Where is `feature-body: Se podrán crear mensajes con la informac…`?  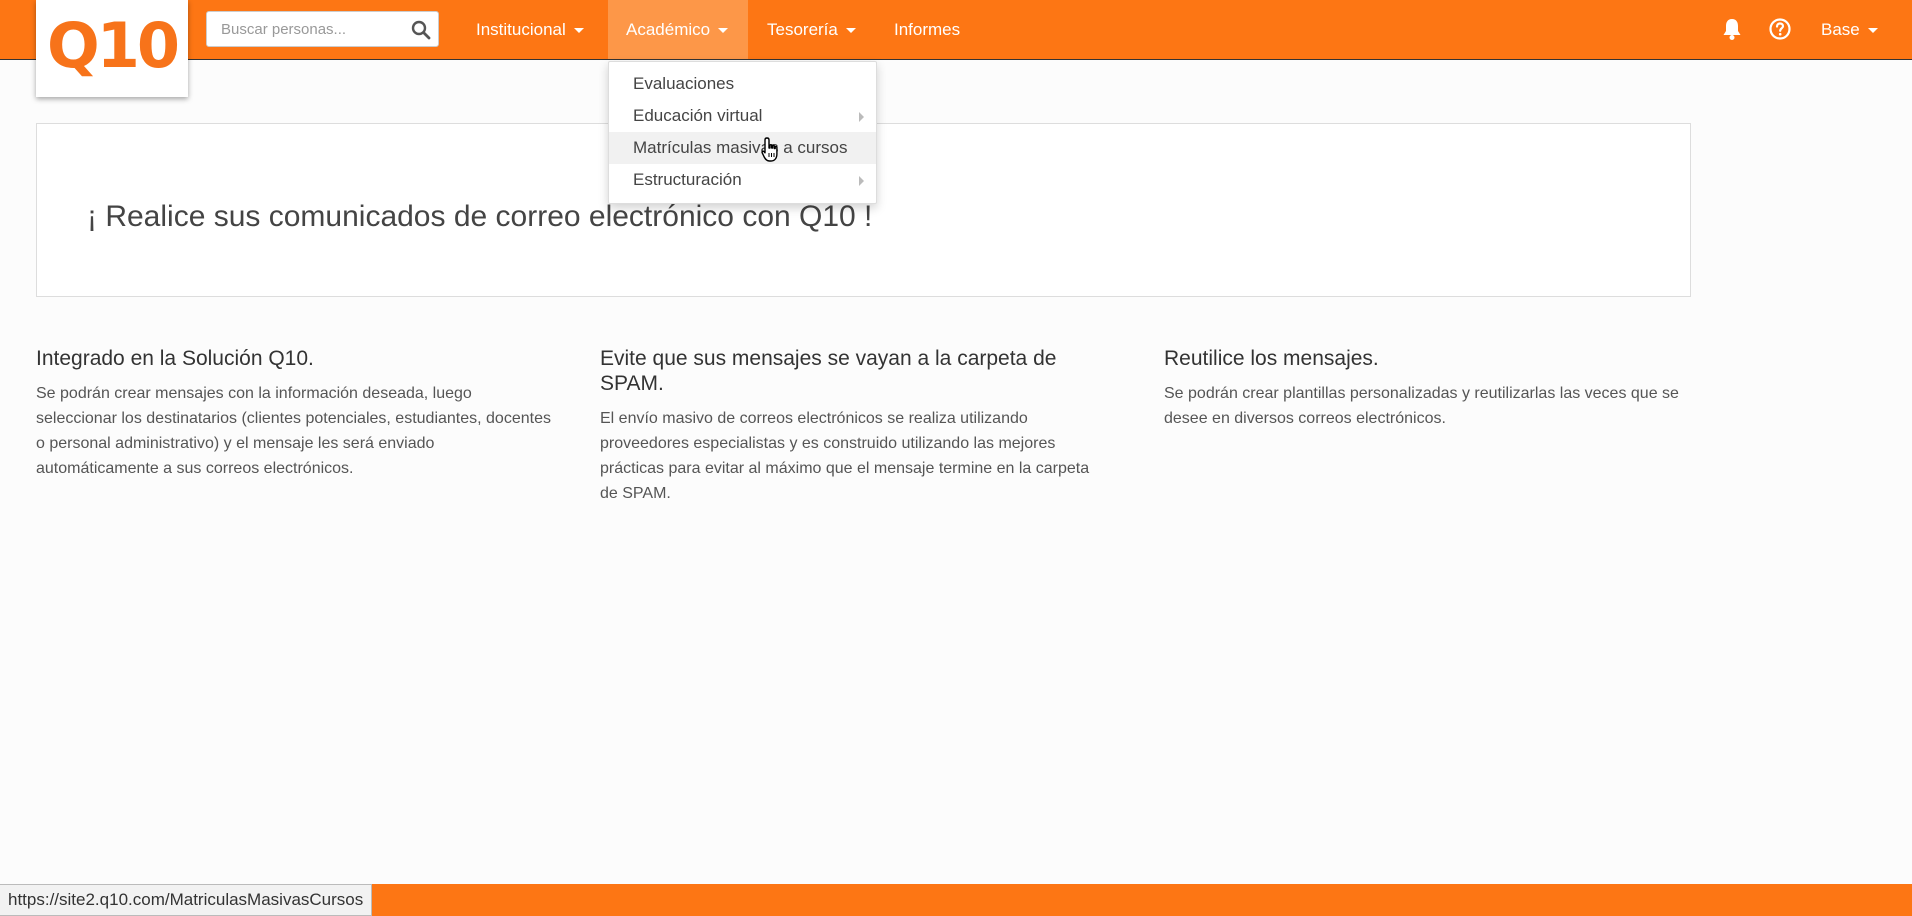
feature-body: Se podrán crear mensajes con la informac… is located at coordinates (293, 431).